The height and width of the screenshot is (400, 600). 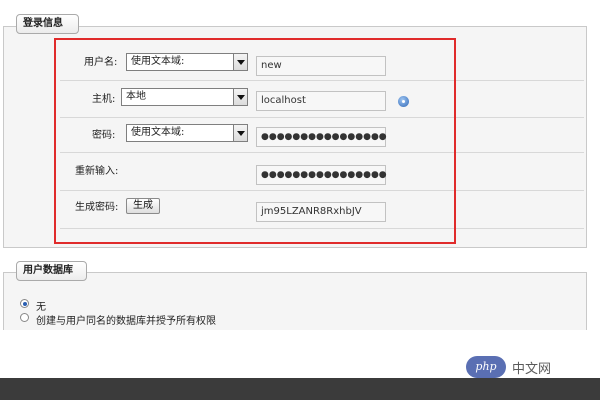 I want to click on generate-button: 生成, so click(x=143, y=206).